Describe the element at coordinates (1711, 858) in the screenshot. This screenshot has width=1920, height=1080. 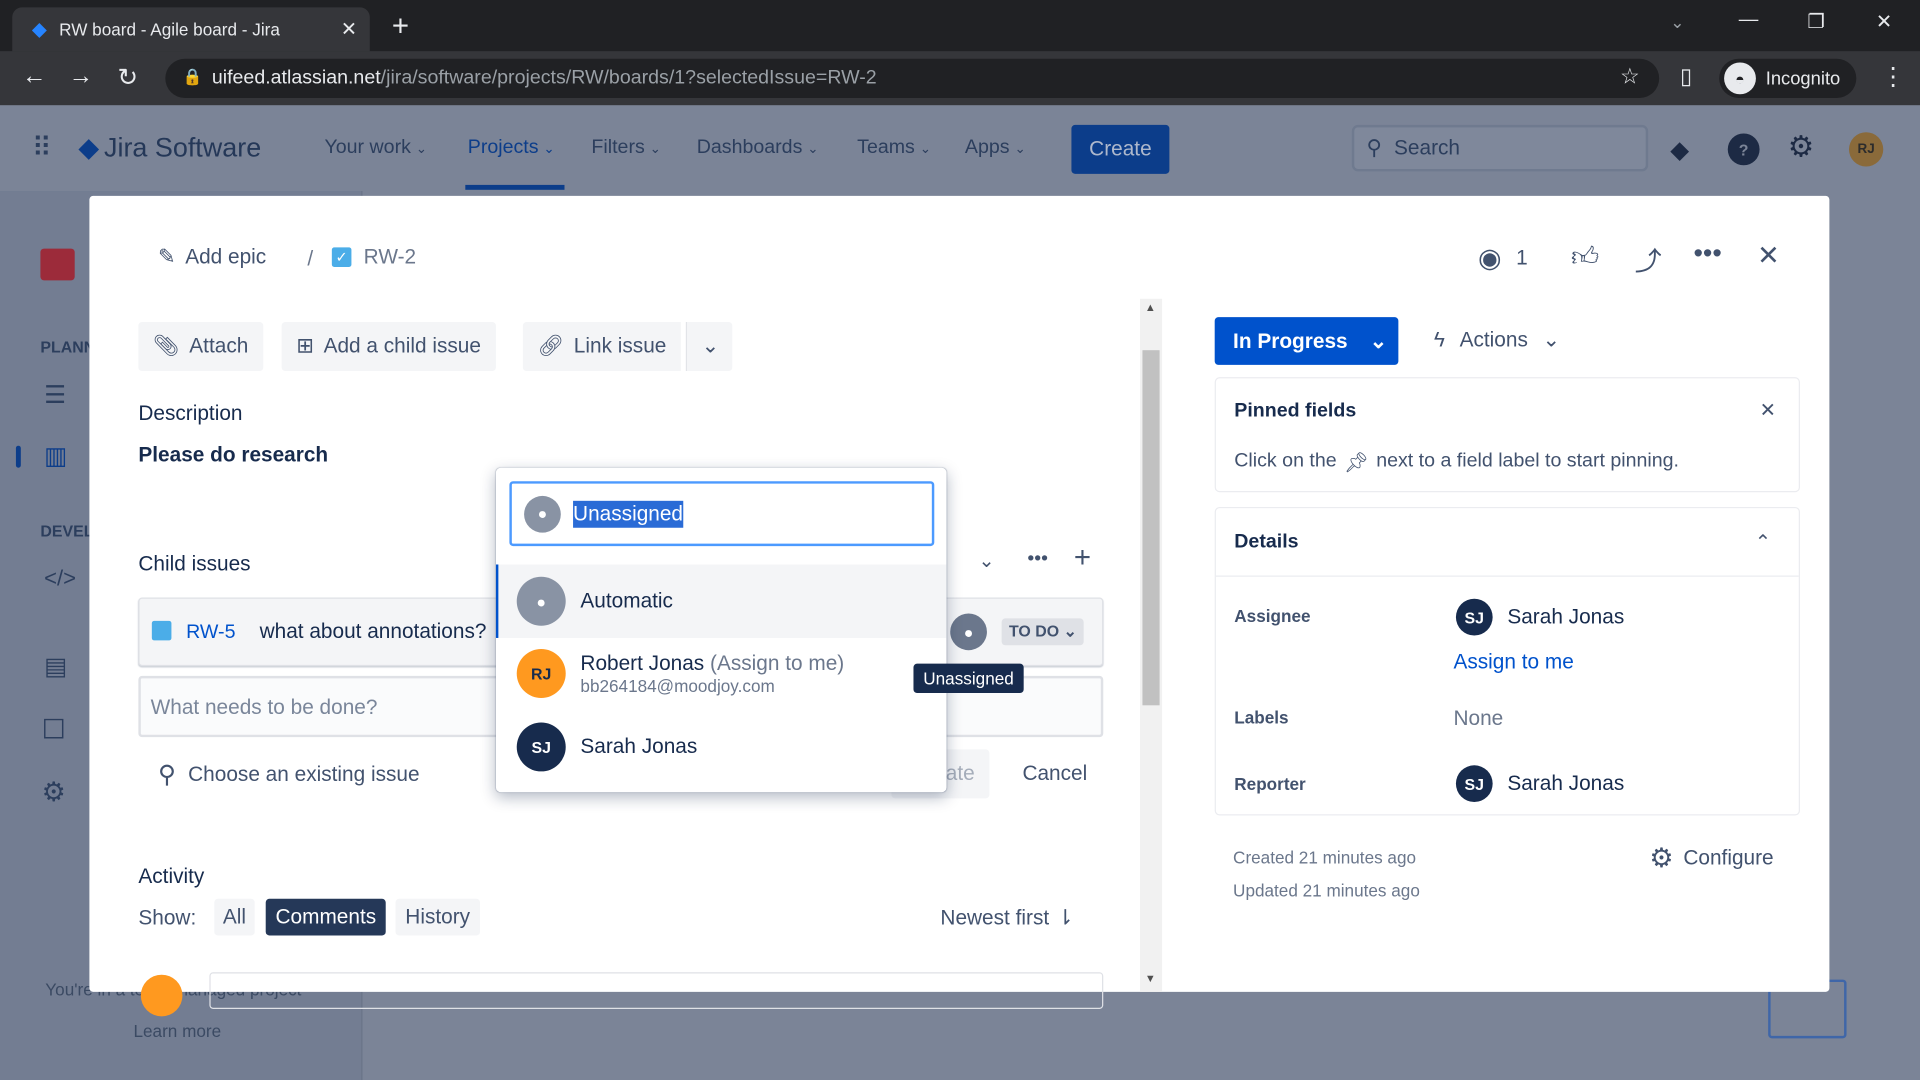
I see `configure-button: ⚙ Configure` at that location.